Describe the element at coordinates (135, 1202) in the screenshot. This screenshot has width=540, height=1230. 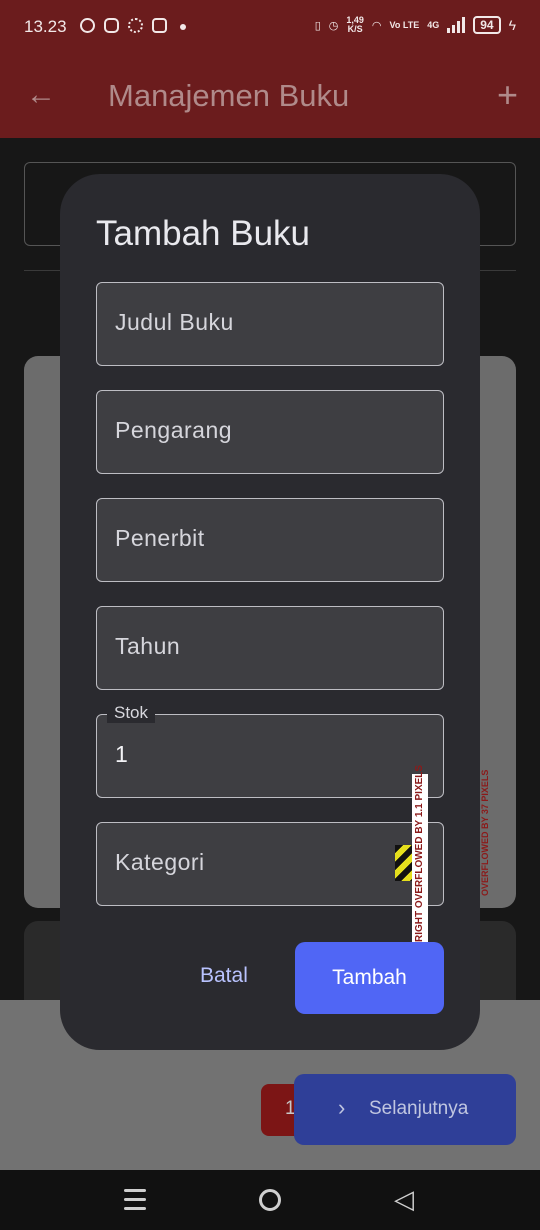
I see `recent-apps-icon` at that location.